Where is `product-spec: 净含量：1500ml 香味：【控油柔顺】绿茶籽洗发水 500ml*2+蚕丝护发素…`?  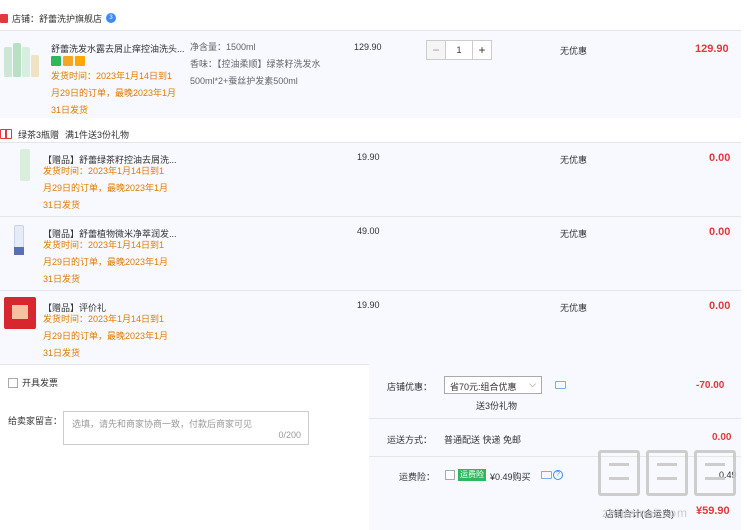 product-spec: 净含量：1500ml 香味：【控油柔顺】绿茶籽洗发水 500ml*2+蚕丝护发素… is located at coordinates (255, 64).